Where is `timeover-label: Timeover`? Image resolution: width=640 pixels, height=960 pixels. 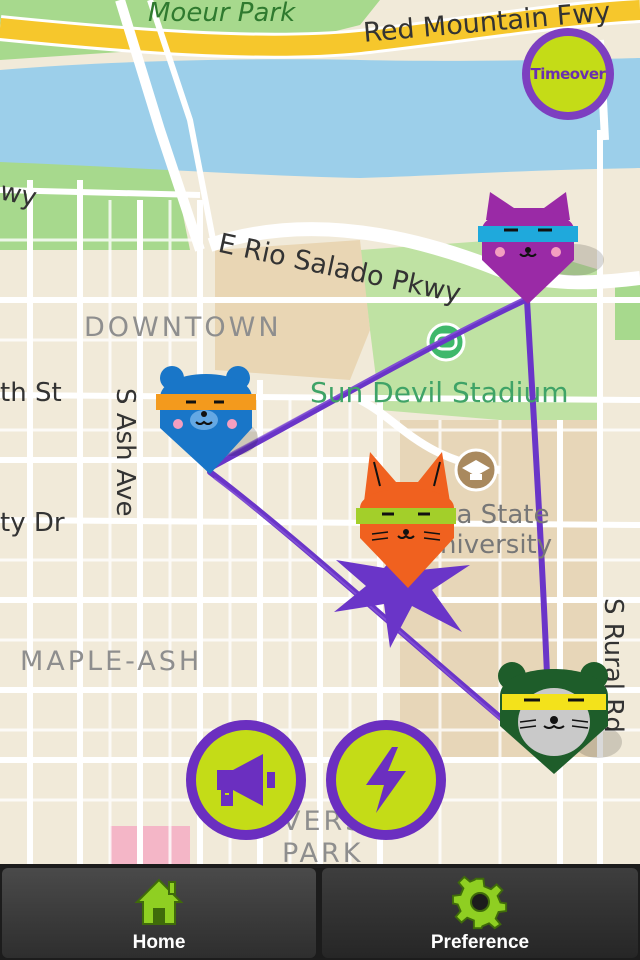 timeover-label: Timeover is located at coordinates (568, 74).